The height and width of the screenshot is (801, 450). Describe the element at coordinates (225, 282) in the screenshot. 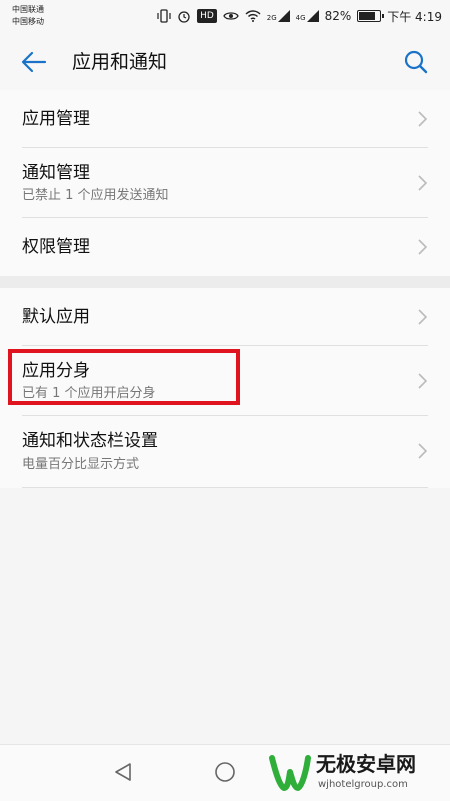

I see `group-divider` at that location.